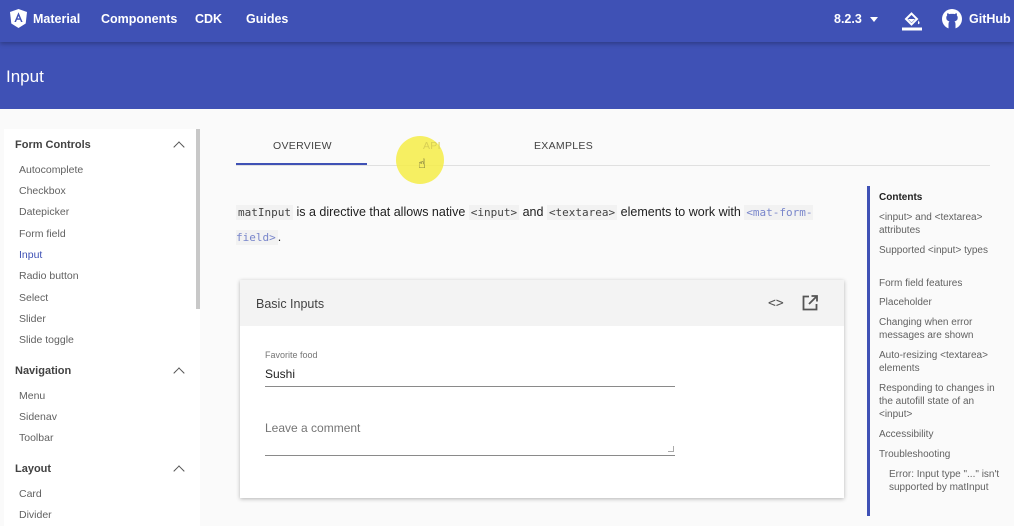 The height and width of the screenshot is (526, 1014). I want to click on open-in-new-icon, so click(810, 303).